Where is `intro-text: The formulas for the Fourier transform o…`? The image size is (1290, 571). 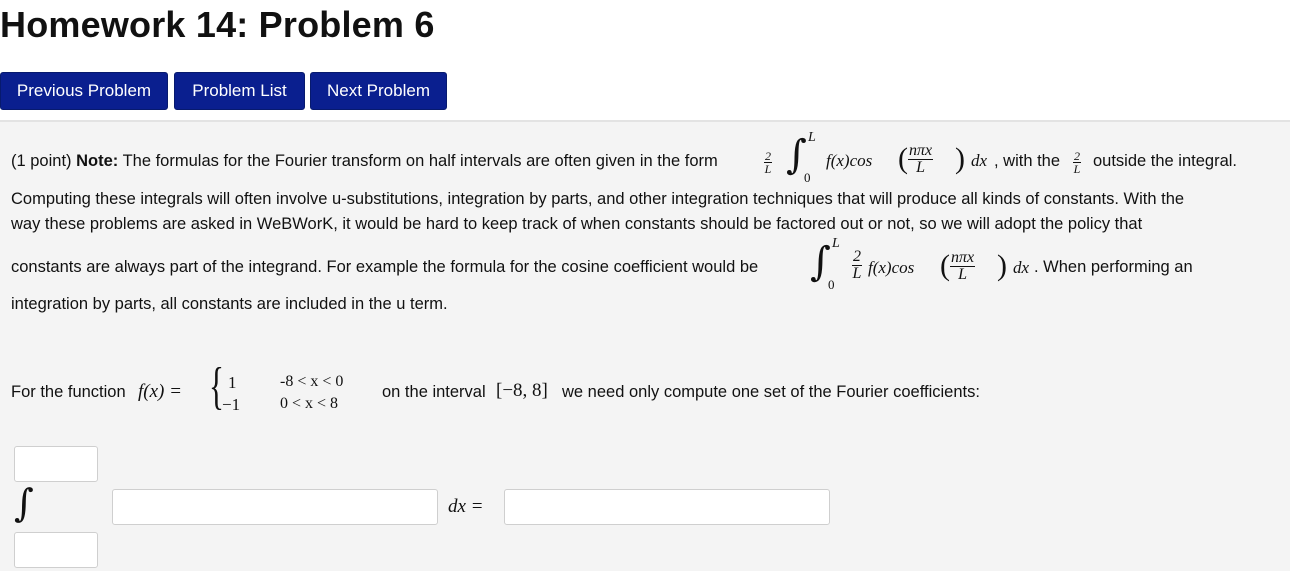 intro-text: The formulas for the Fourier transform o… is located at coordinates (418, 161).